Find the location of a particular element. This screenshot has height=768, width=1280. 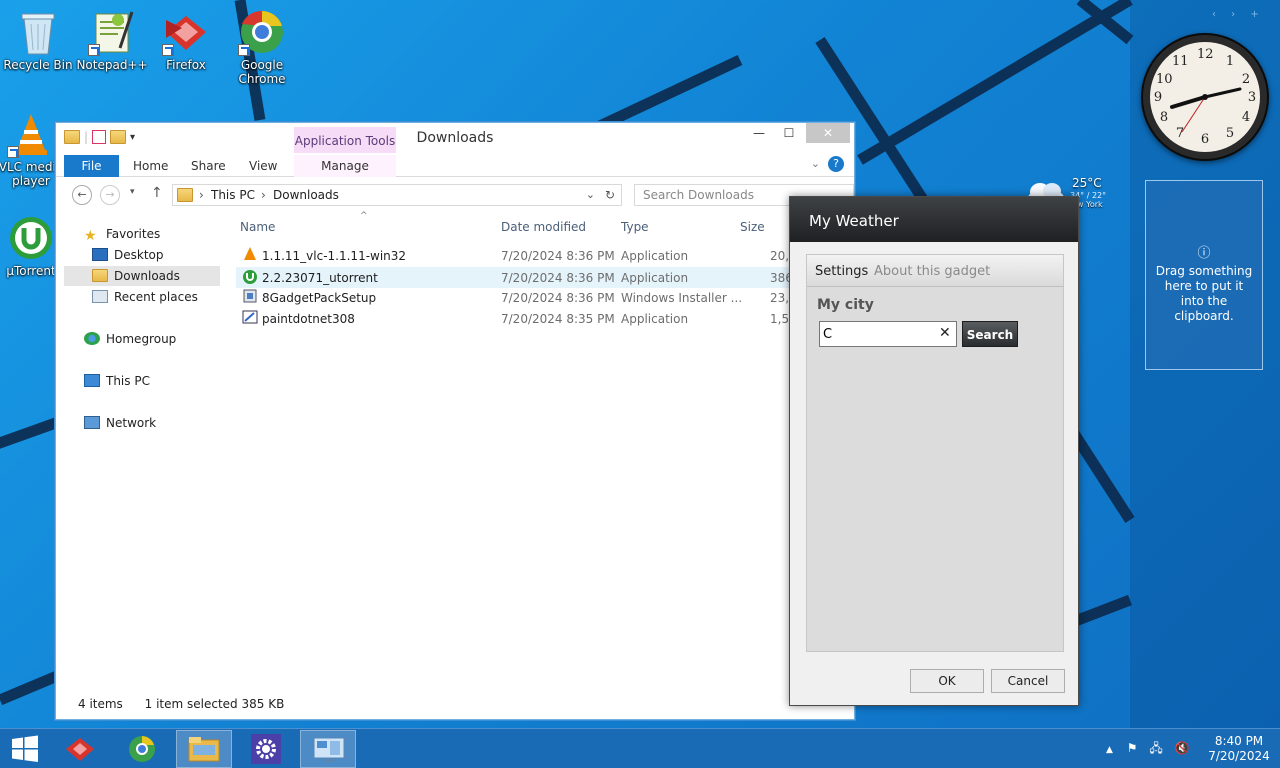

network-icon: 🖧 is located at coordinates (1155, 748).